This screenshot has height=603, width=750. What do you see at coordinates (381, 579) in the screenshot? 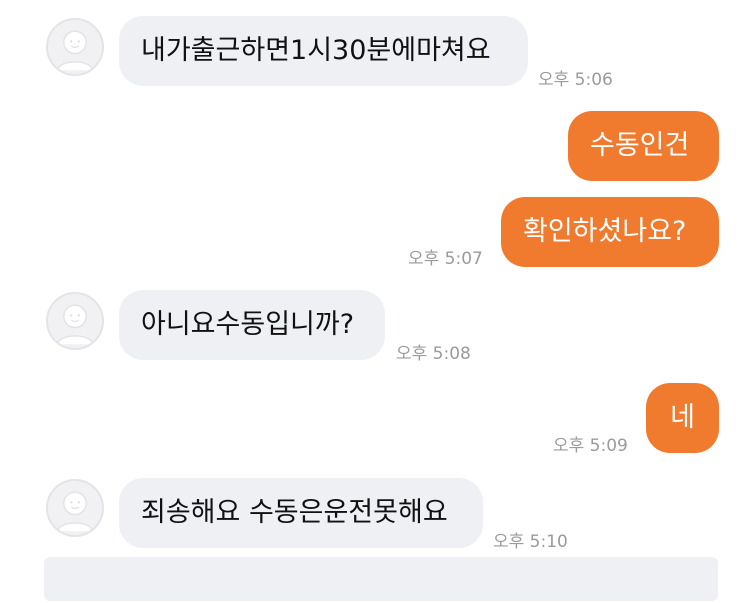
I see `message-input-bar` at bounding box center [381, 579].